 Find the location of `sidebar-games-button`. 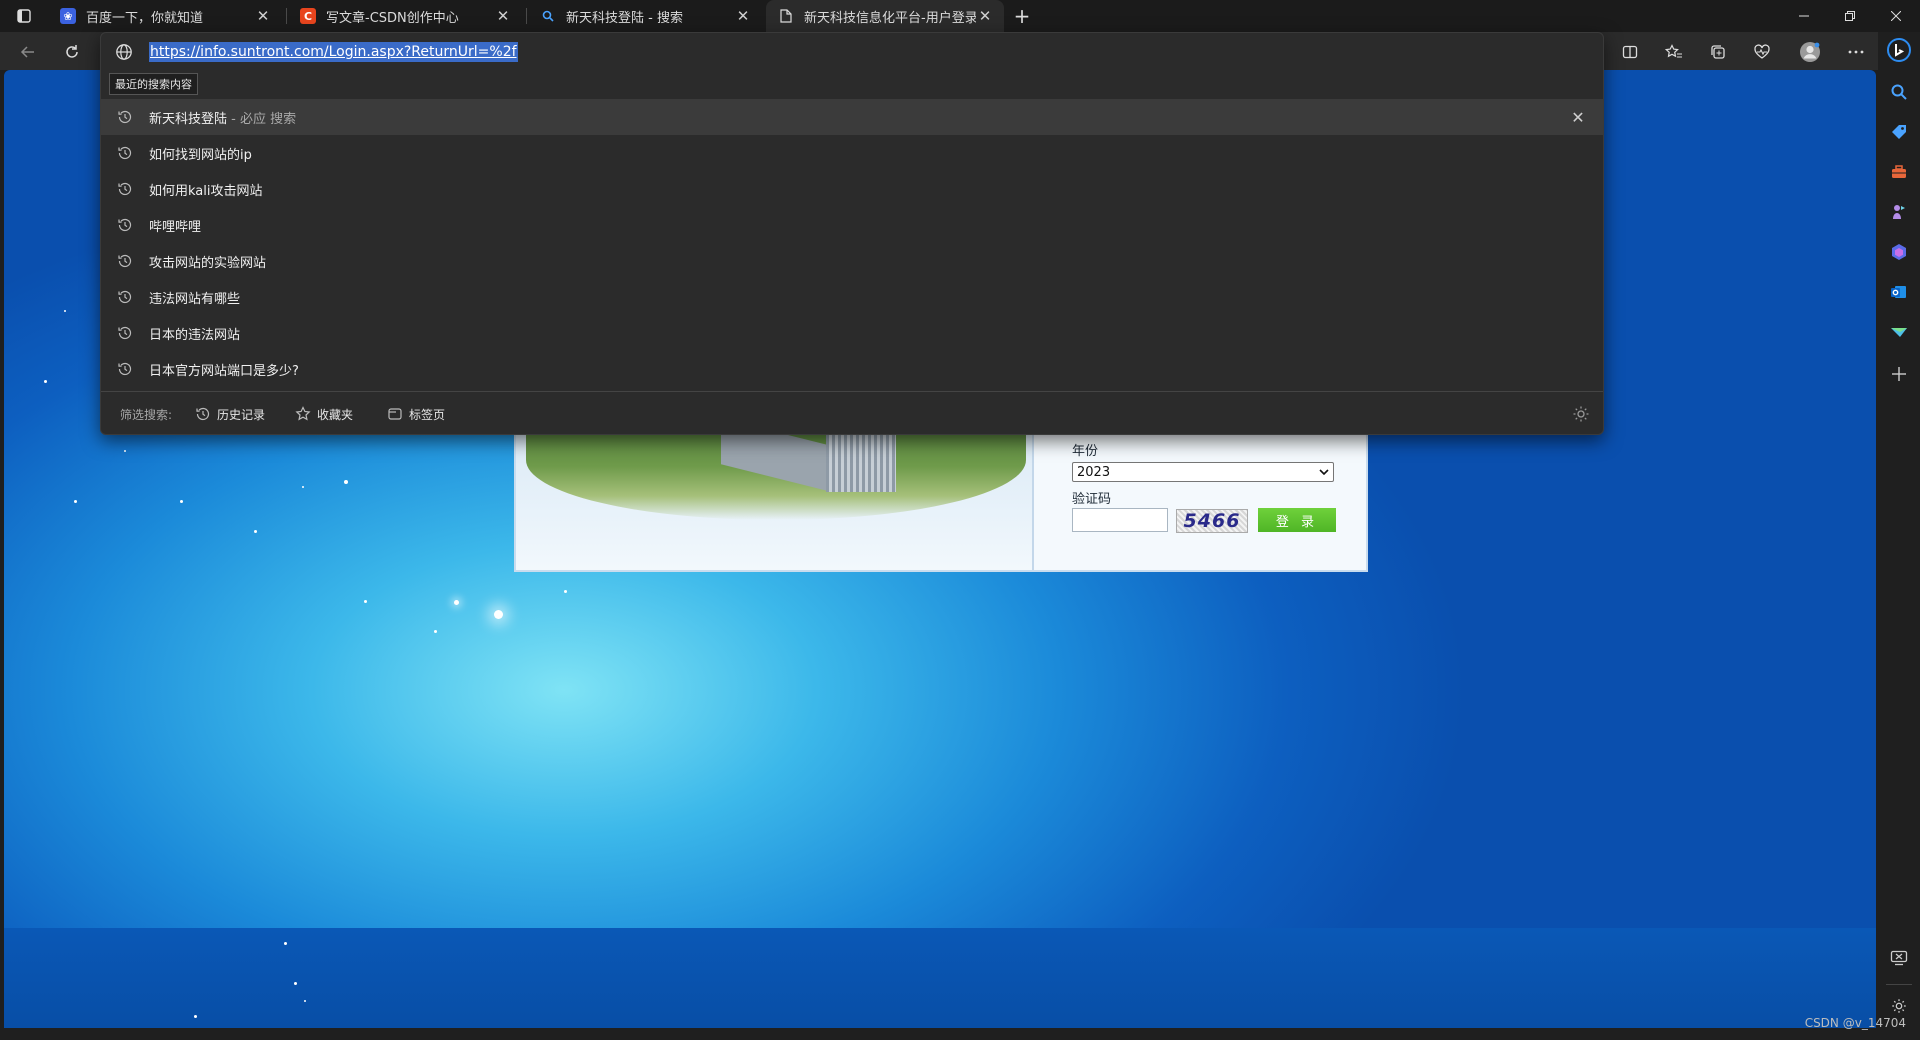

sidebar-games-button is located at coordinates (1899, 212).